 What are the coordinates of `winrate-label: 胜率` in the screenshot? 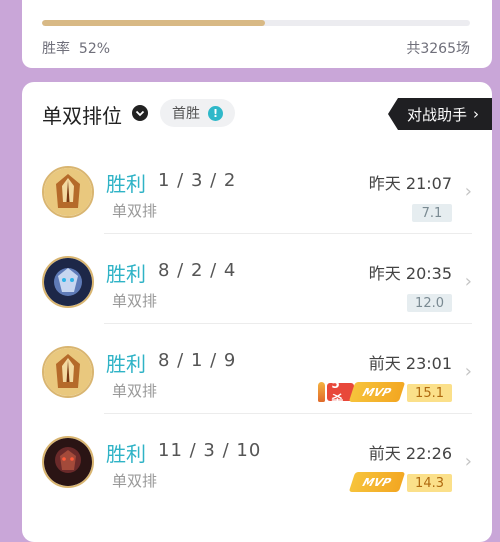 It's located at (56, 49).